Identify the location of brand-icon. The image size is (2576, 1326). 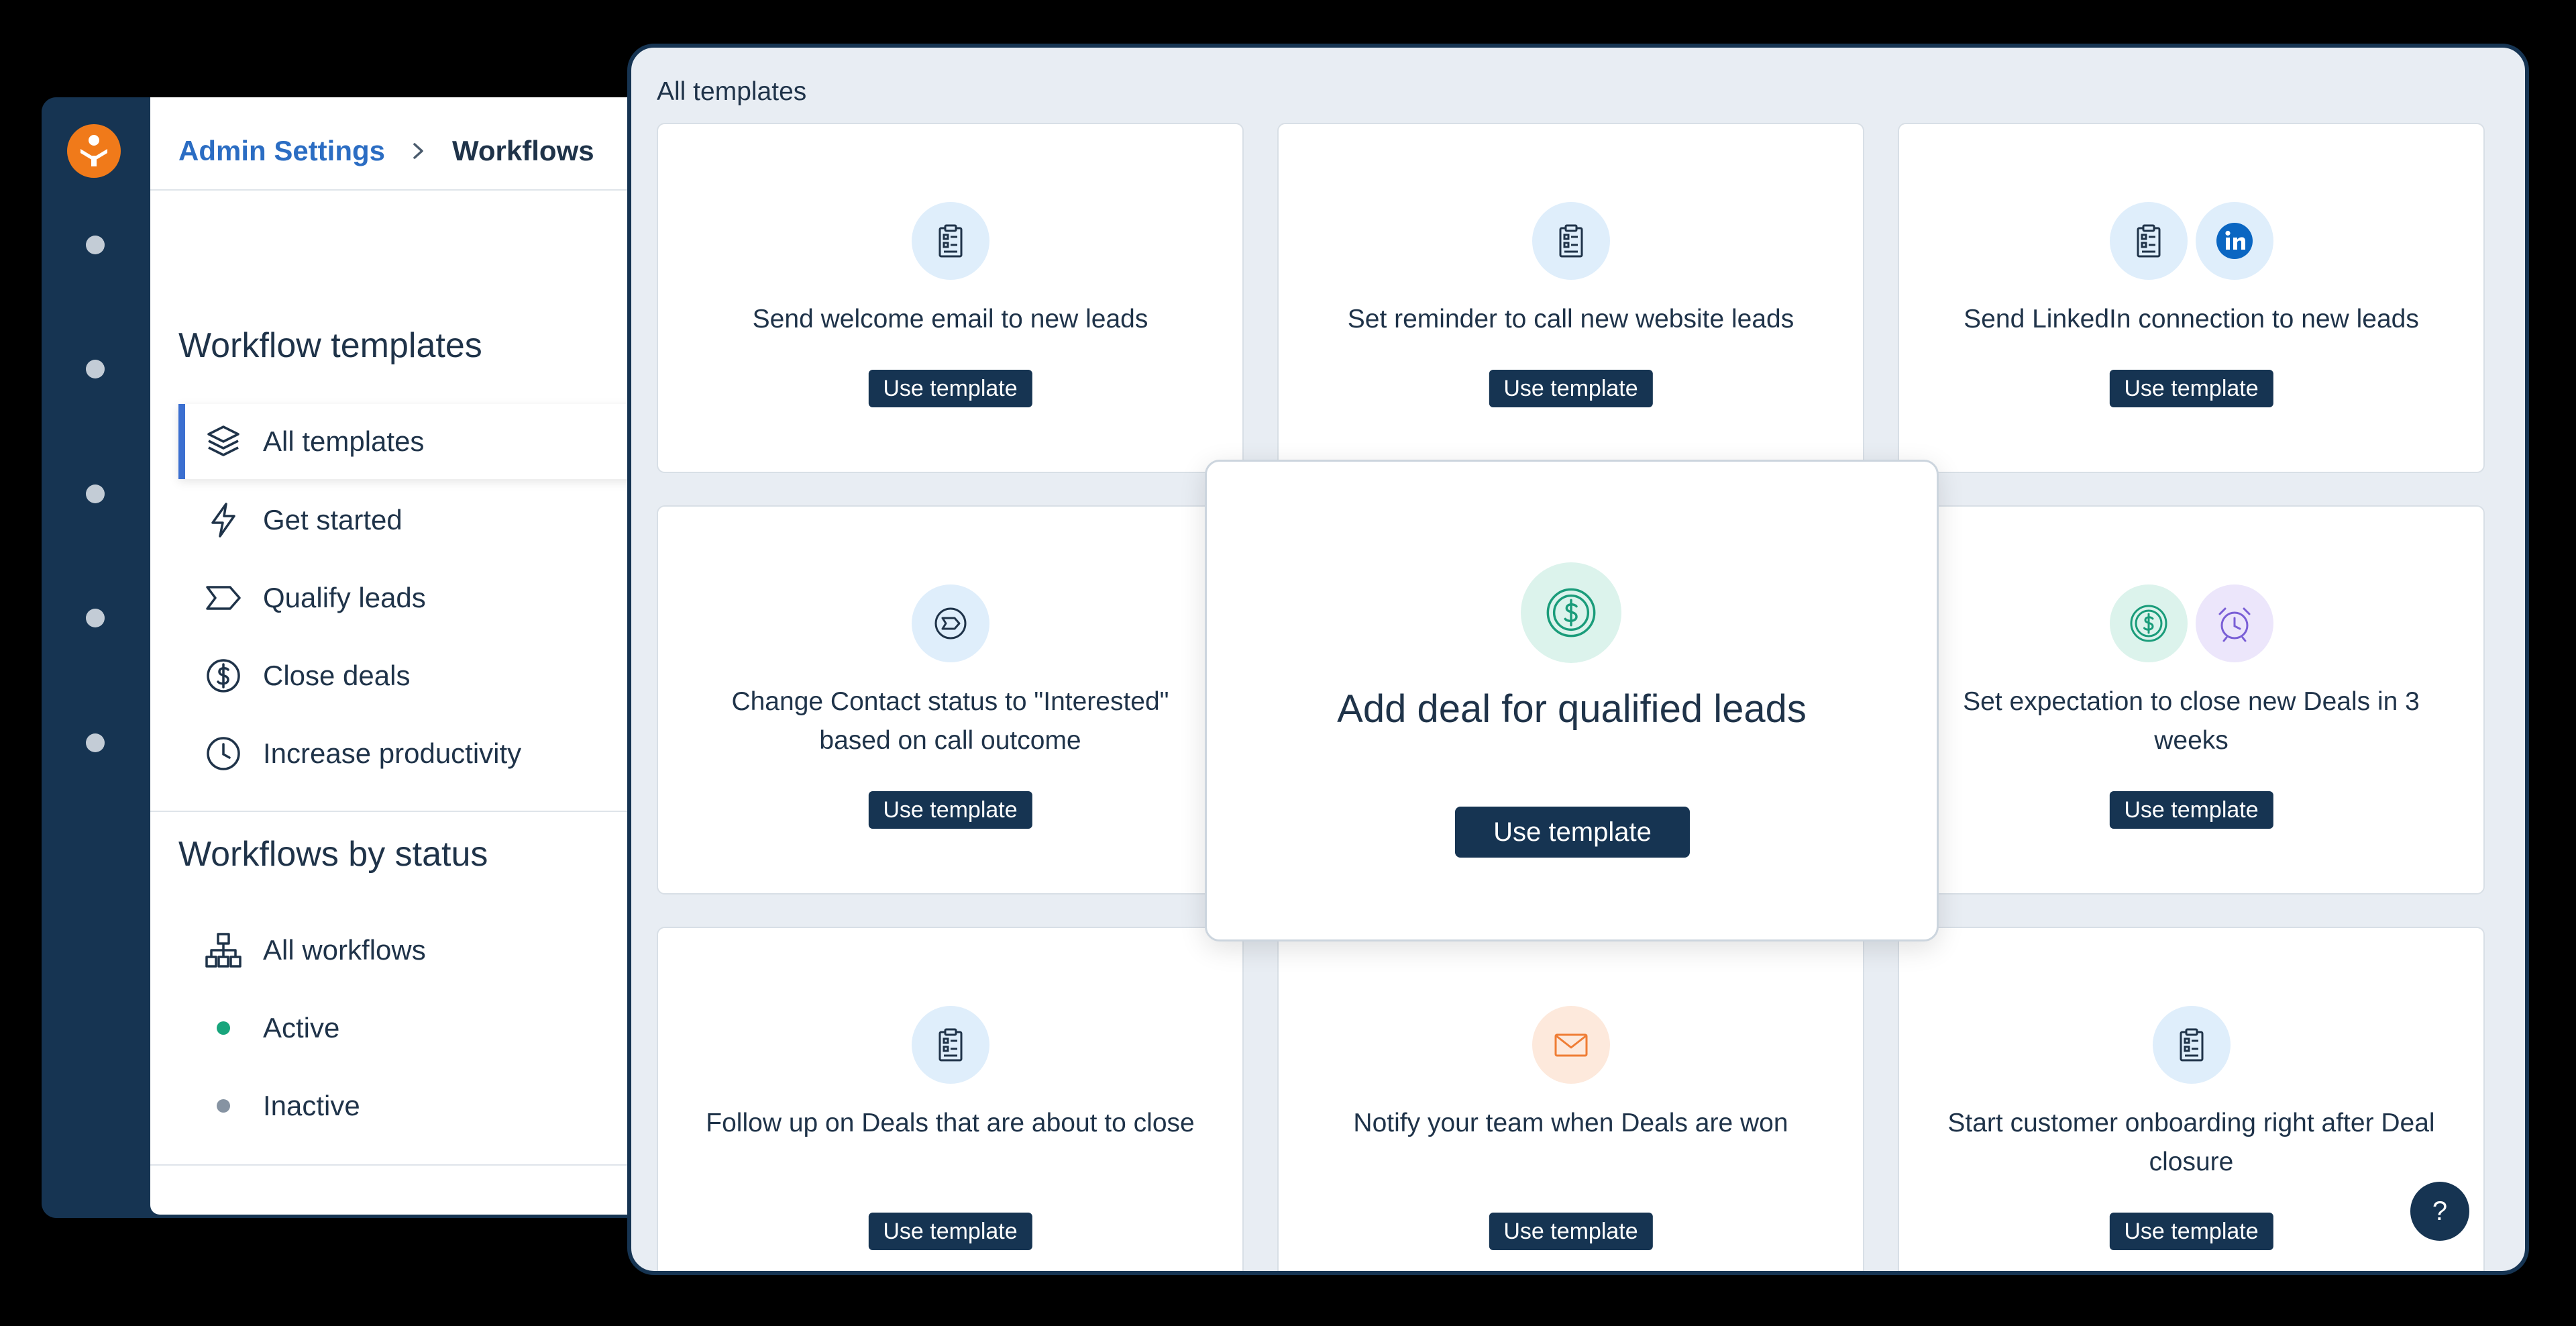
(93, 150).